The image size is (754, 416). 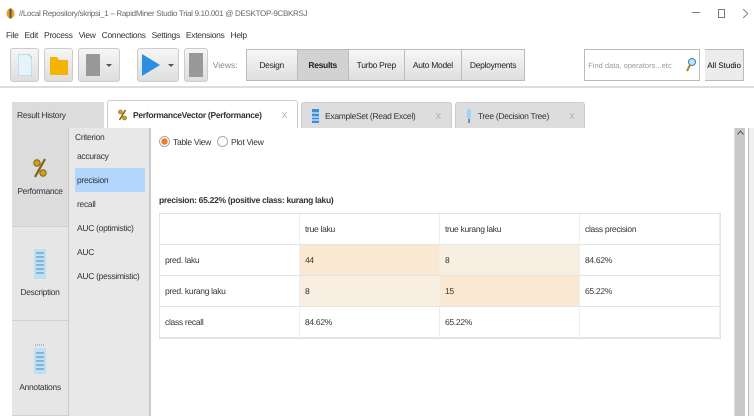 What do you see at coordinates (40, 292) in the screenshot?
I see `side-view-label: Description` at bounding box center [40, 292].